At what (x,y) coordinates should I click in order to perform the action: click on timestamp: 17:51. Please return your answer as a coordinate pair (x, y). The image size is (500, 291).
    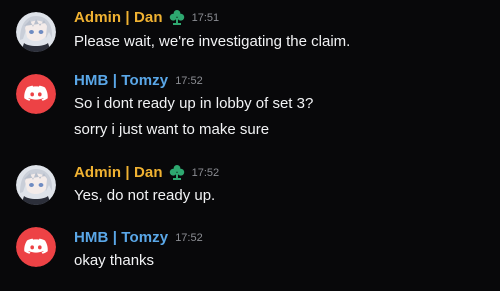
    Looking at the image, I should click on (205, 18).